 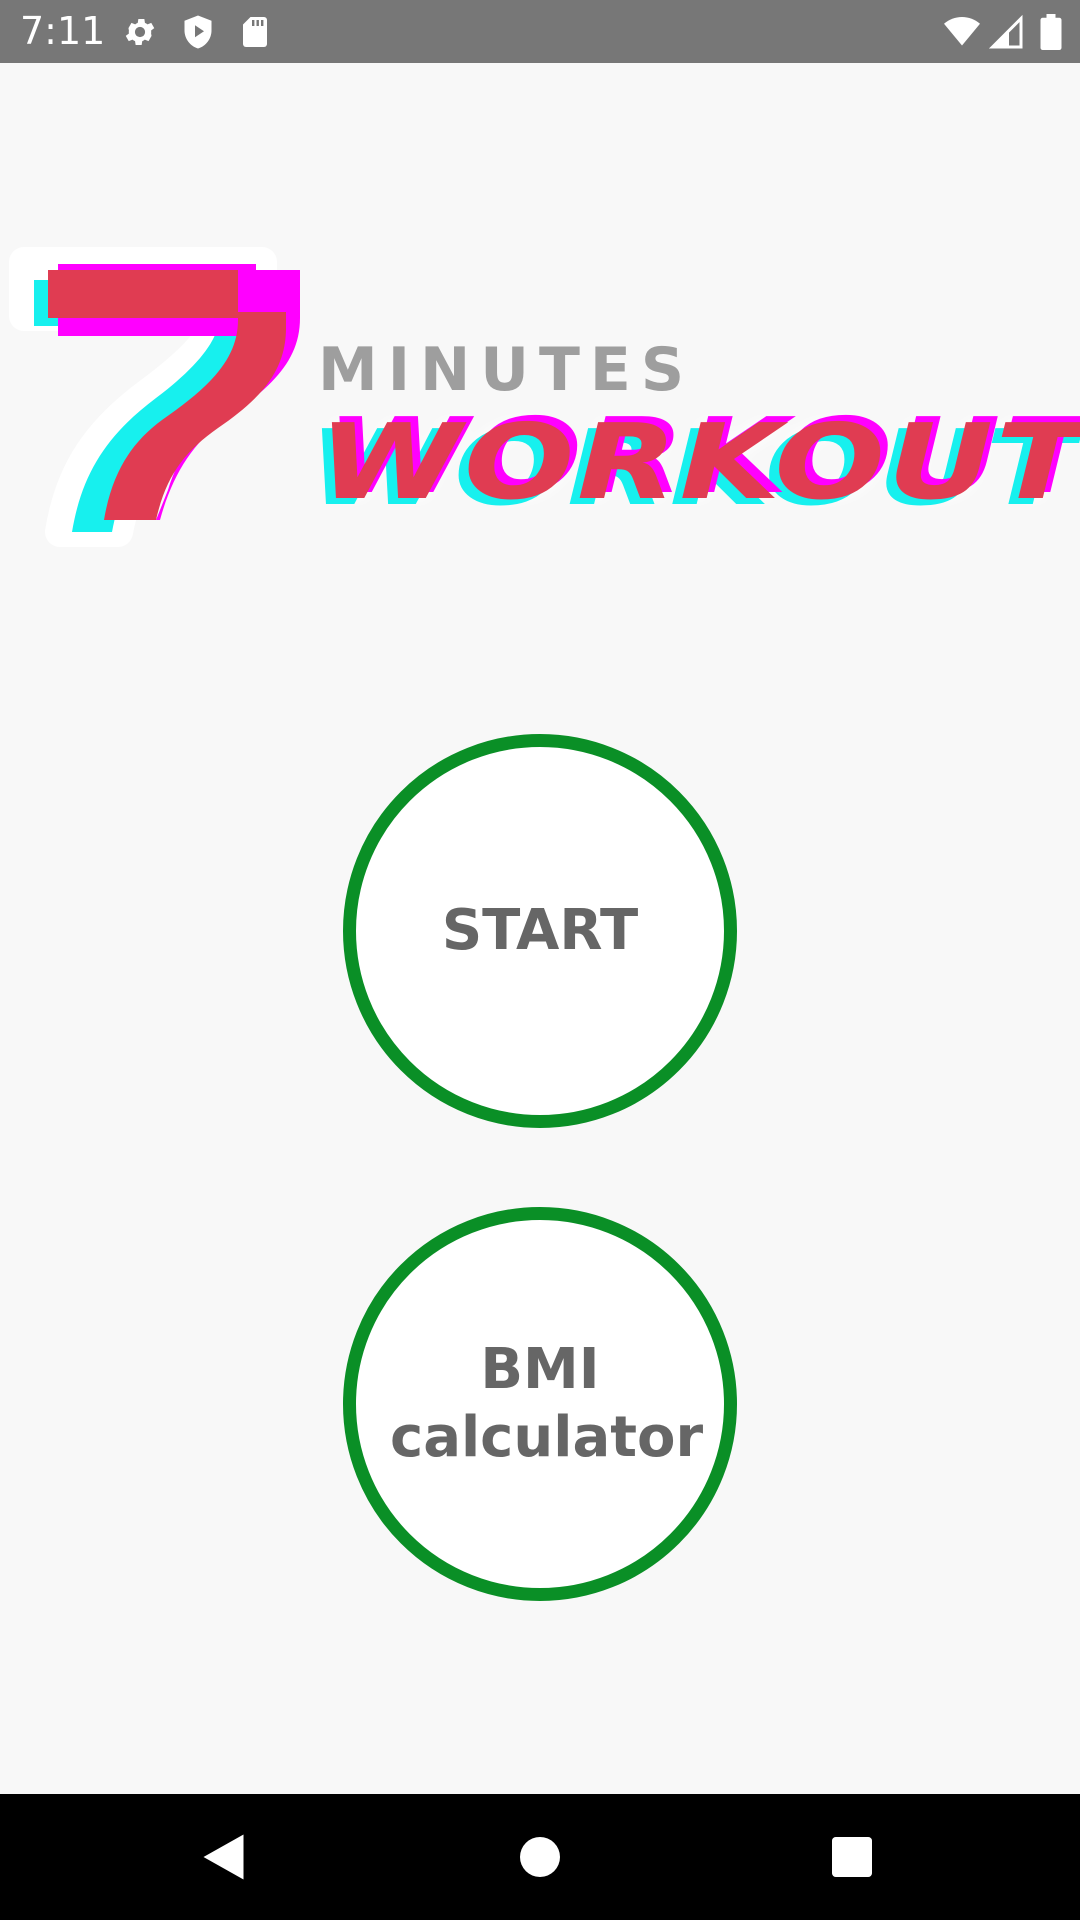 I want to click on recents-icon, so click(x=852, y=1857).